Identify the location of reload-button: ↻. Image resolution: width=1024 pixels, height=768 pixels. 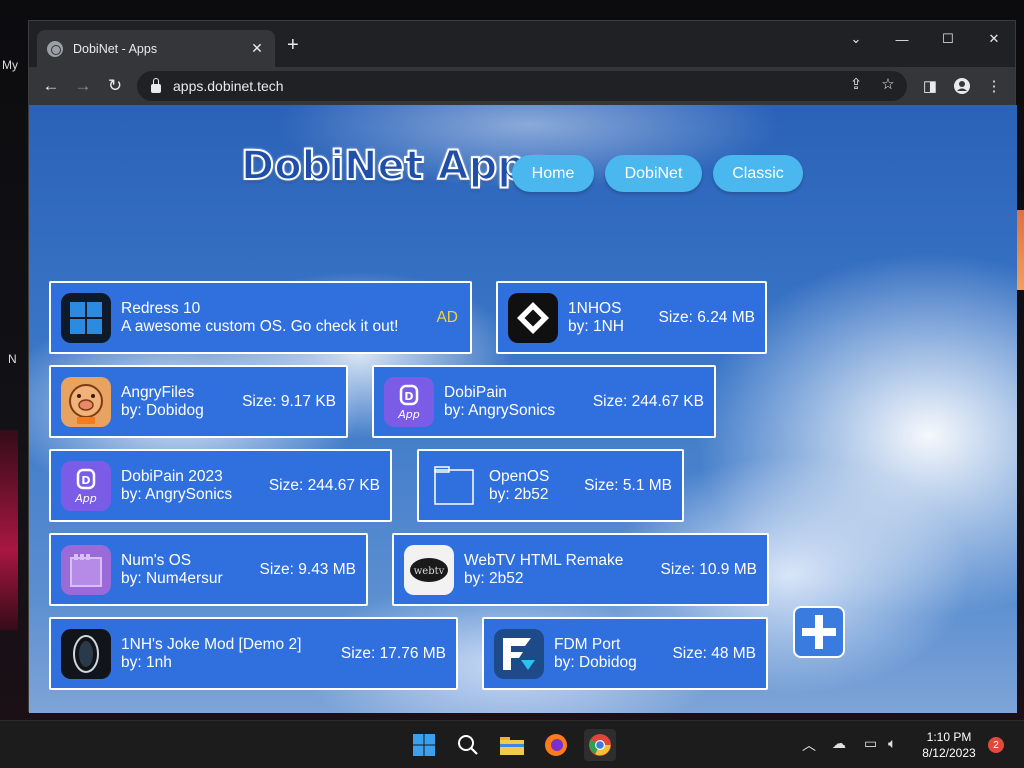
(115, 86).